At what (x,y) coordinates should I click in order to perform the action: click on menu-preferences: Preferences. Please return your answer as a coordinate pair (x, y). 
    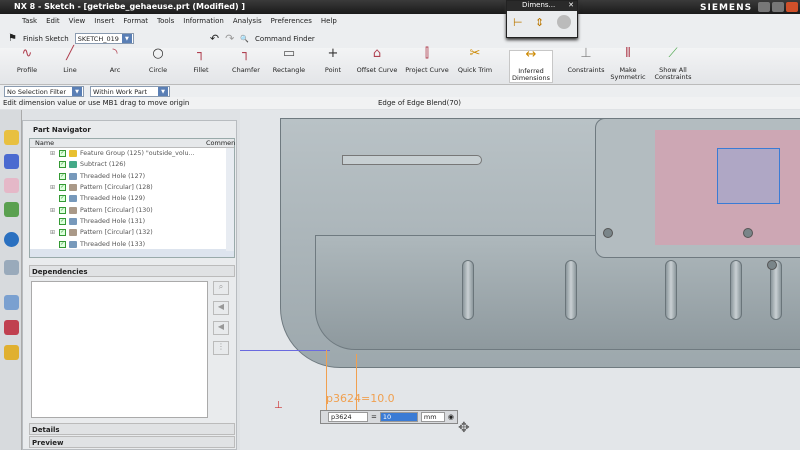
    Looking at the image, I should click on (291, 23).